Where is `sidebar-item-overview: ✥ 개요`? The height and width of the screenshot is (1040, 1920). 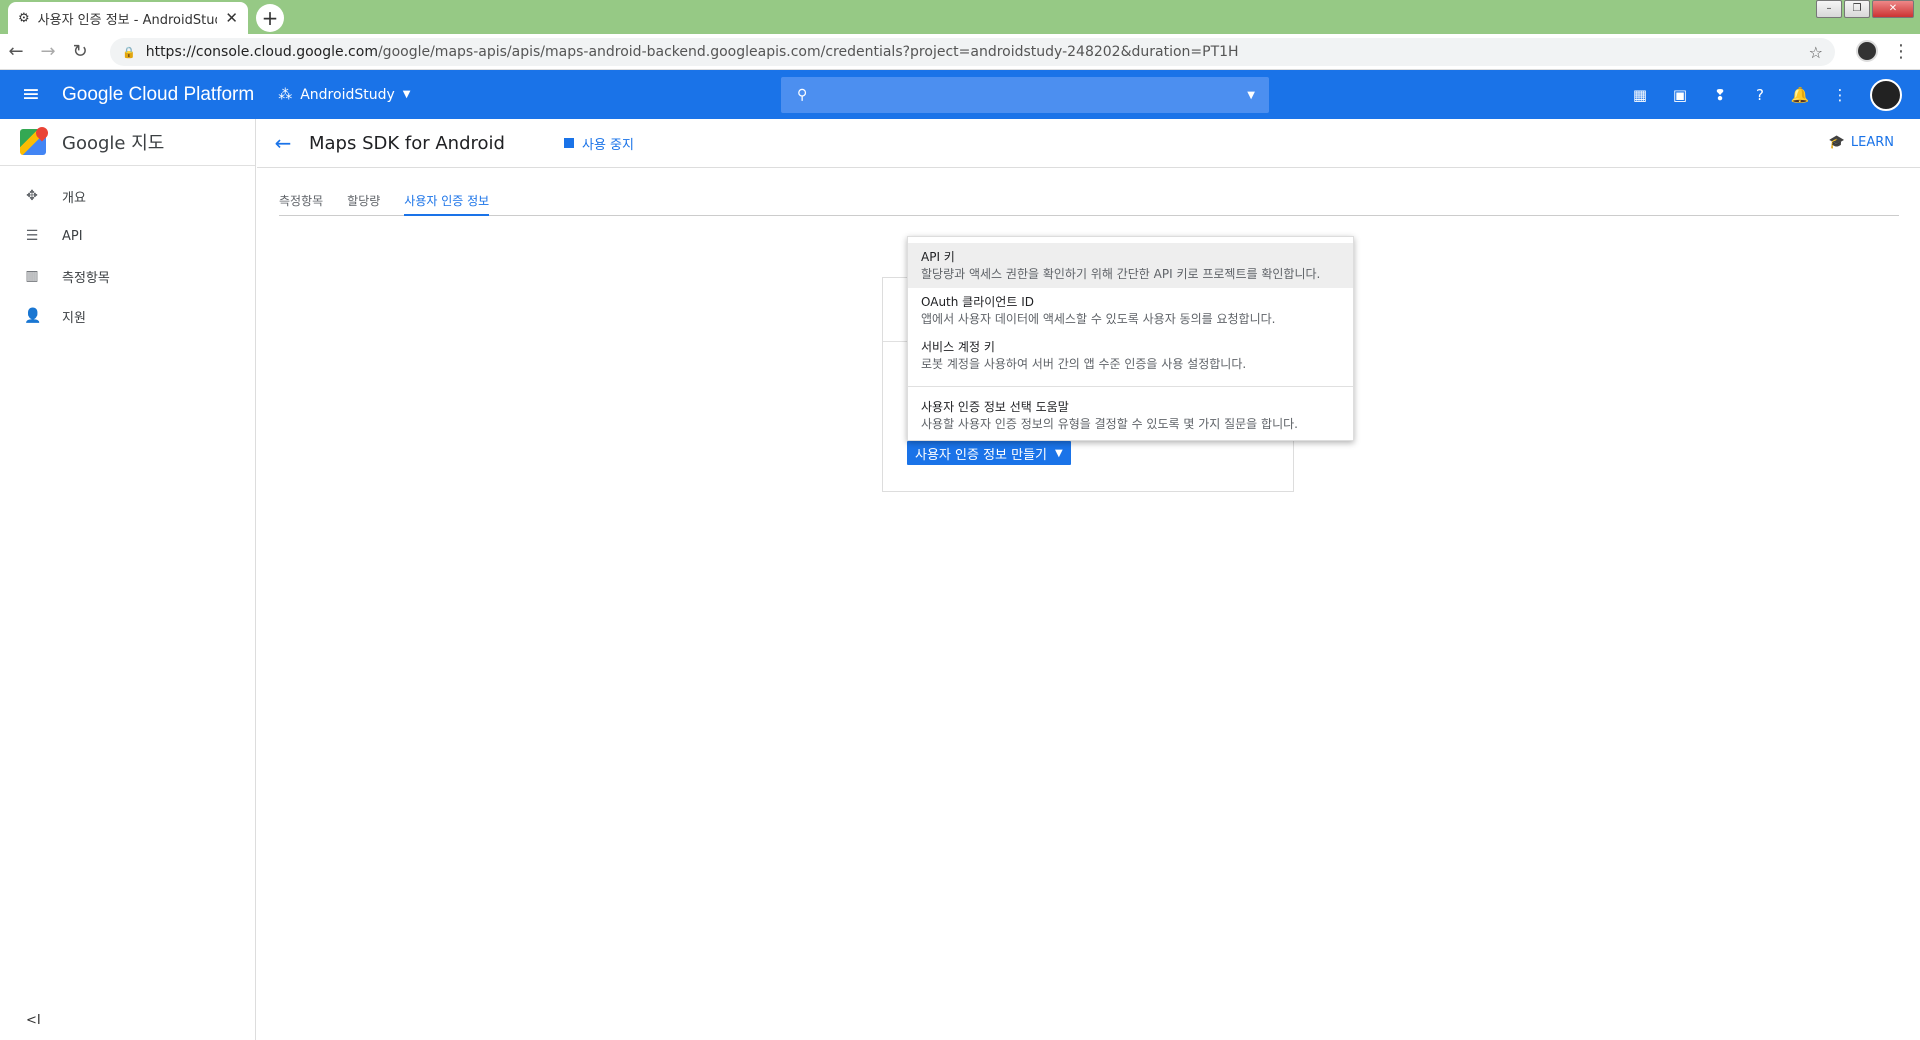
sidebar-item-overview: ✥ 개요 is located at coordinates (127, 196).